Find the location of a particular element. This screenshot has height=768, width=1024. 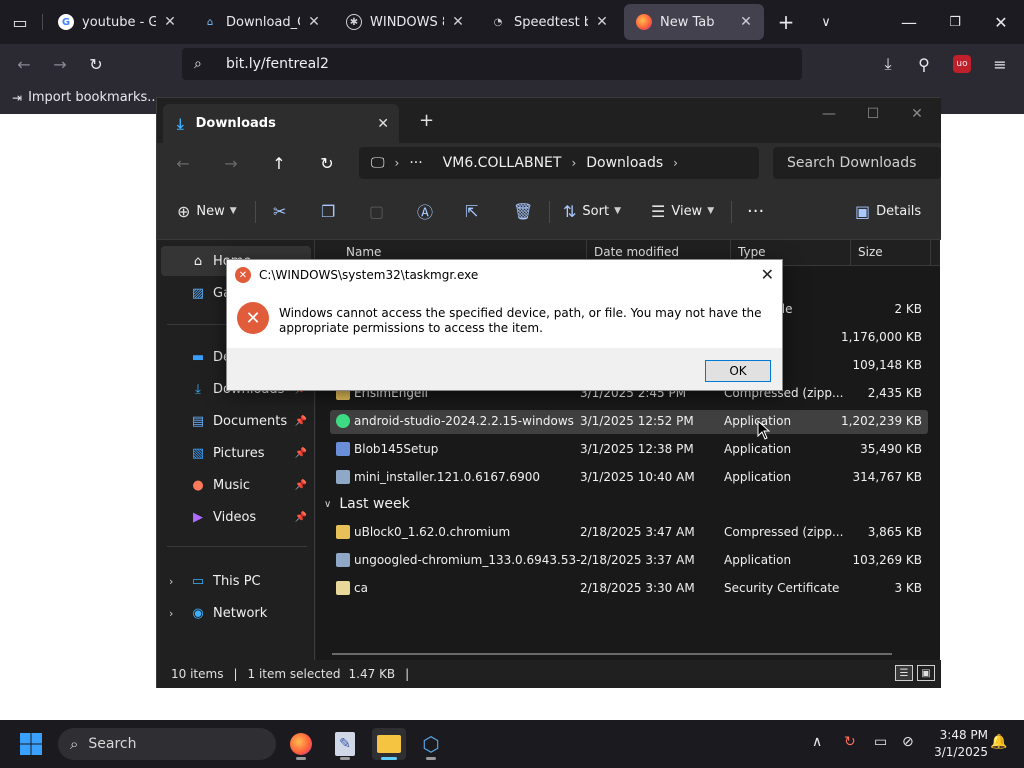

status-selected: 1 item selected is located at coordinates (294, 674).